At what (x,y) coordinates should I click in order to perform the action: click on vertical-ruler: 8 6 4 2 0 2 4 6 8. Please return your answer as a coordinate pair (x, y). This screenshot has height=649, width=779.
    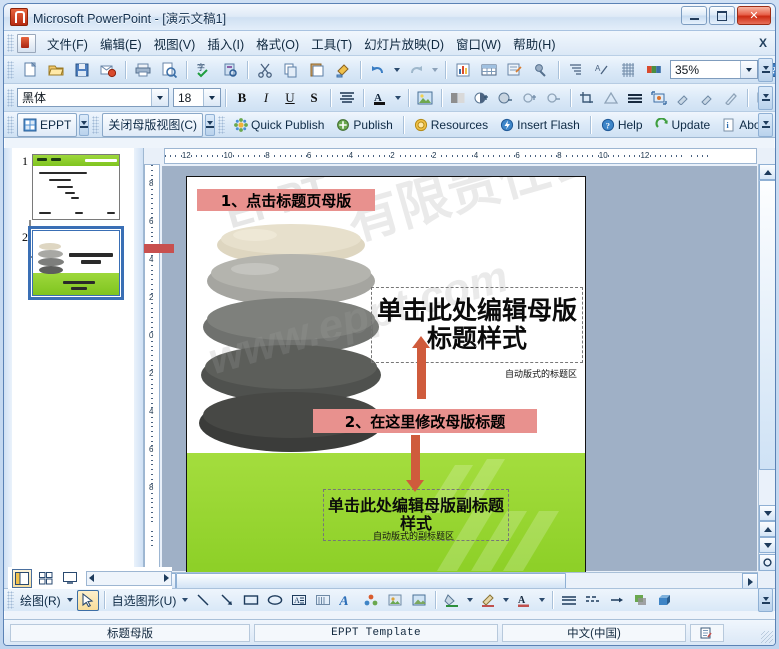
    Looking at the image, I should click on (152, 367).